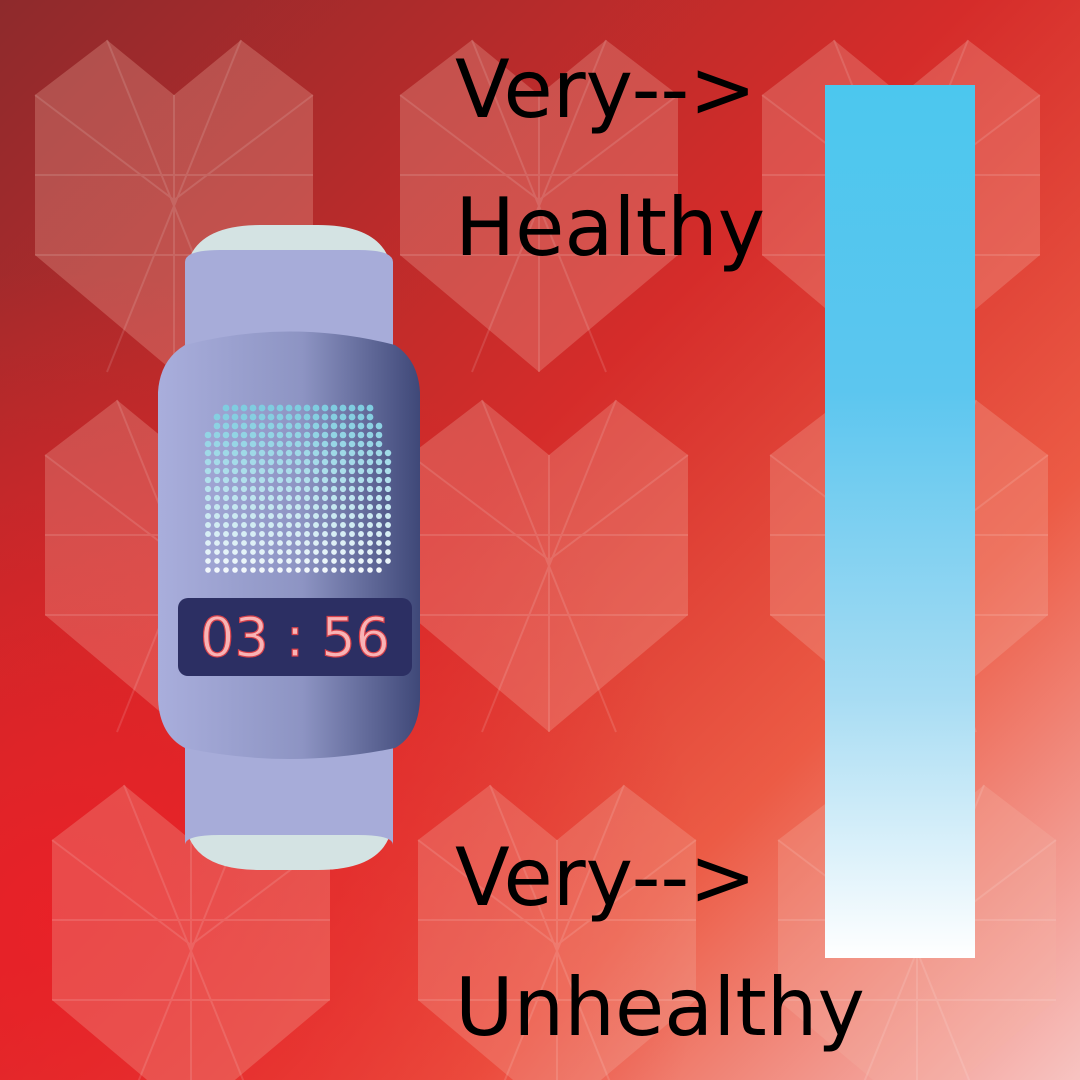  I want to click on healthy-label-line2: Healthy, so click(610, 227).